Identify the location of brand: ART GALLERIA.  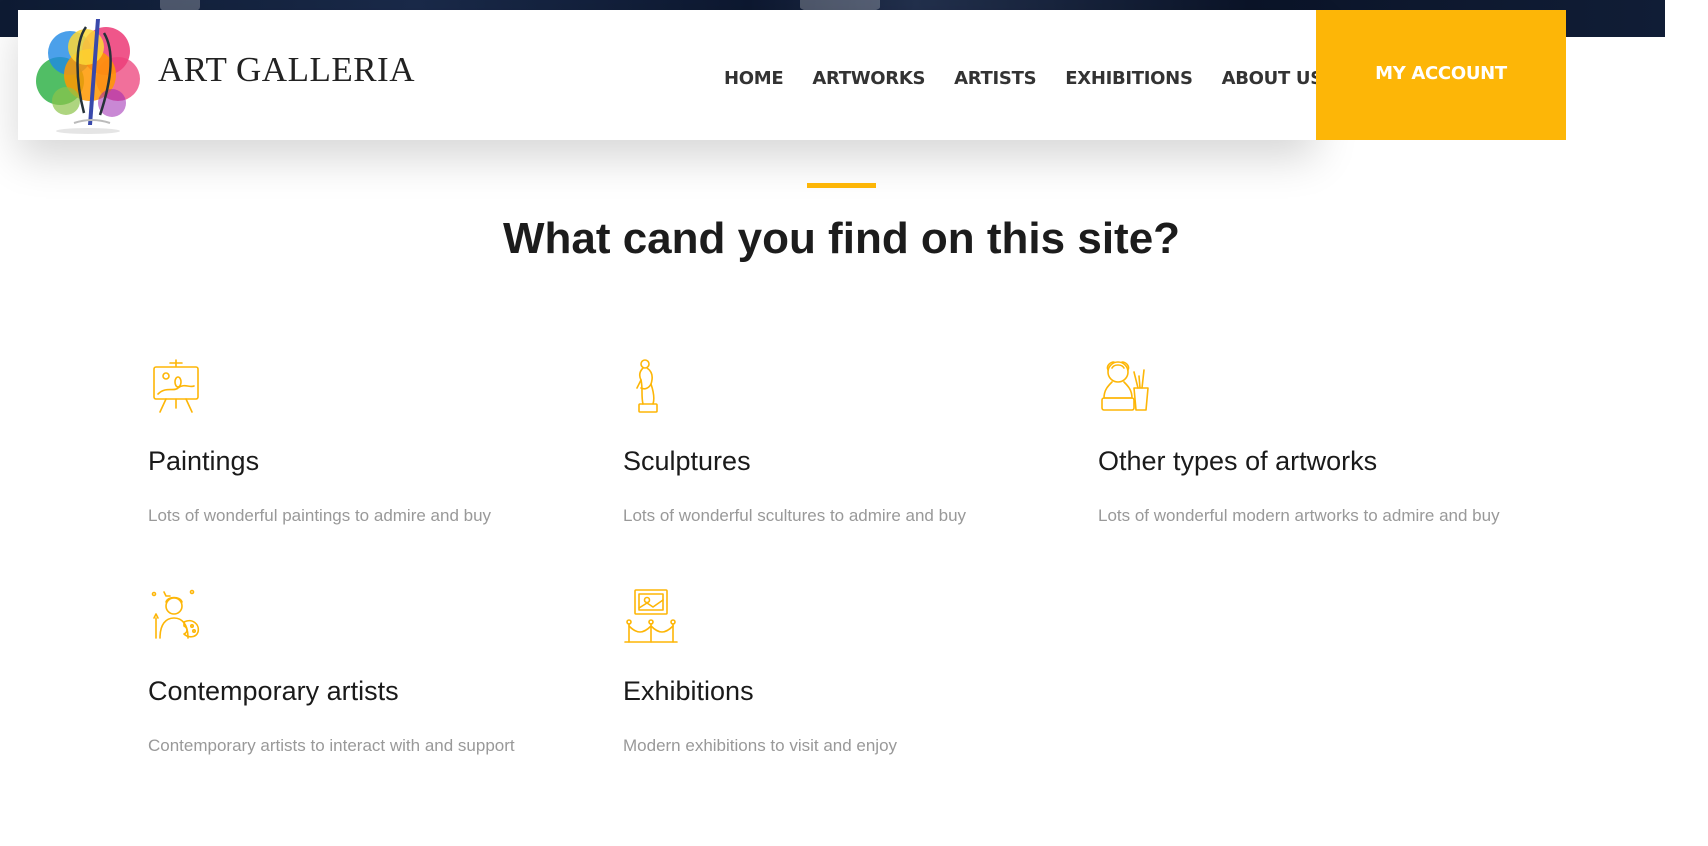
(220, 75).